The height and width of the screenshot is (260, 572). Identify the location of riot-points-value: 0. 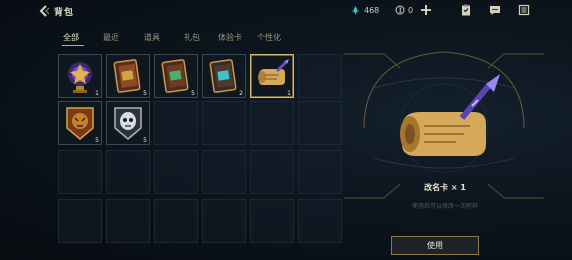
(411, 10).